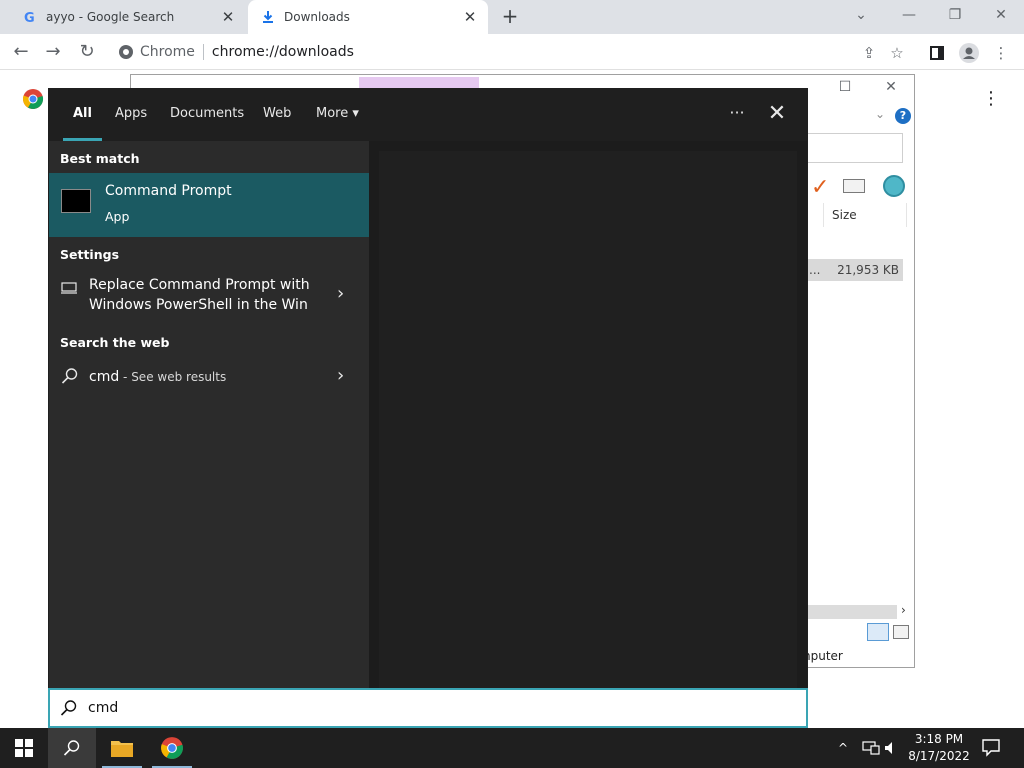  What do you see at coordinates (969, 53) in the screenshot?
I see `profile-avatar-icon` at bounding box center [969, 53].